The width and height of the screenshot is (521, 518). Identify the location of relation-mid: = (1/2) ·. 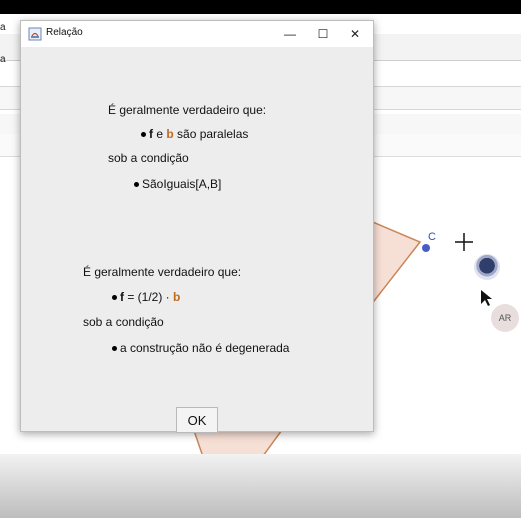
(149, 297).